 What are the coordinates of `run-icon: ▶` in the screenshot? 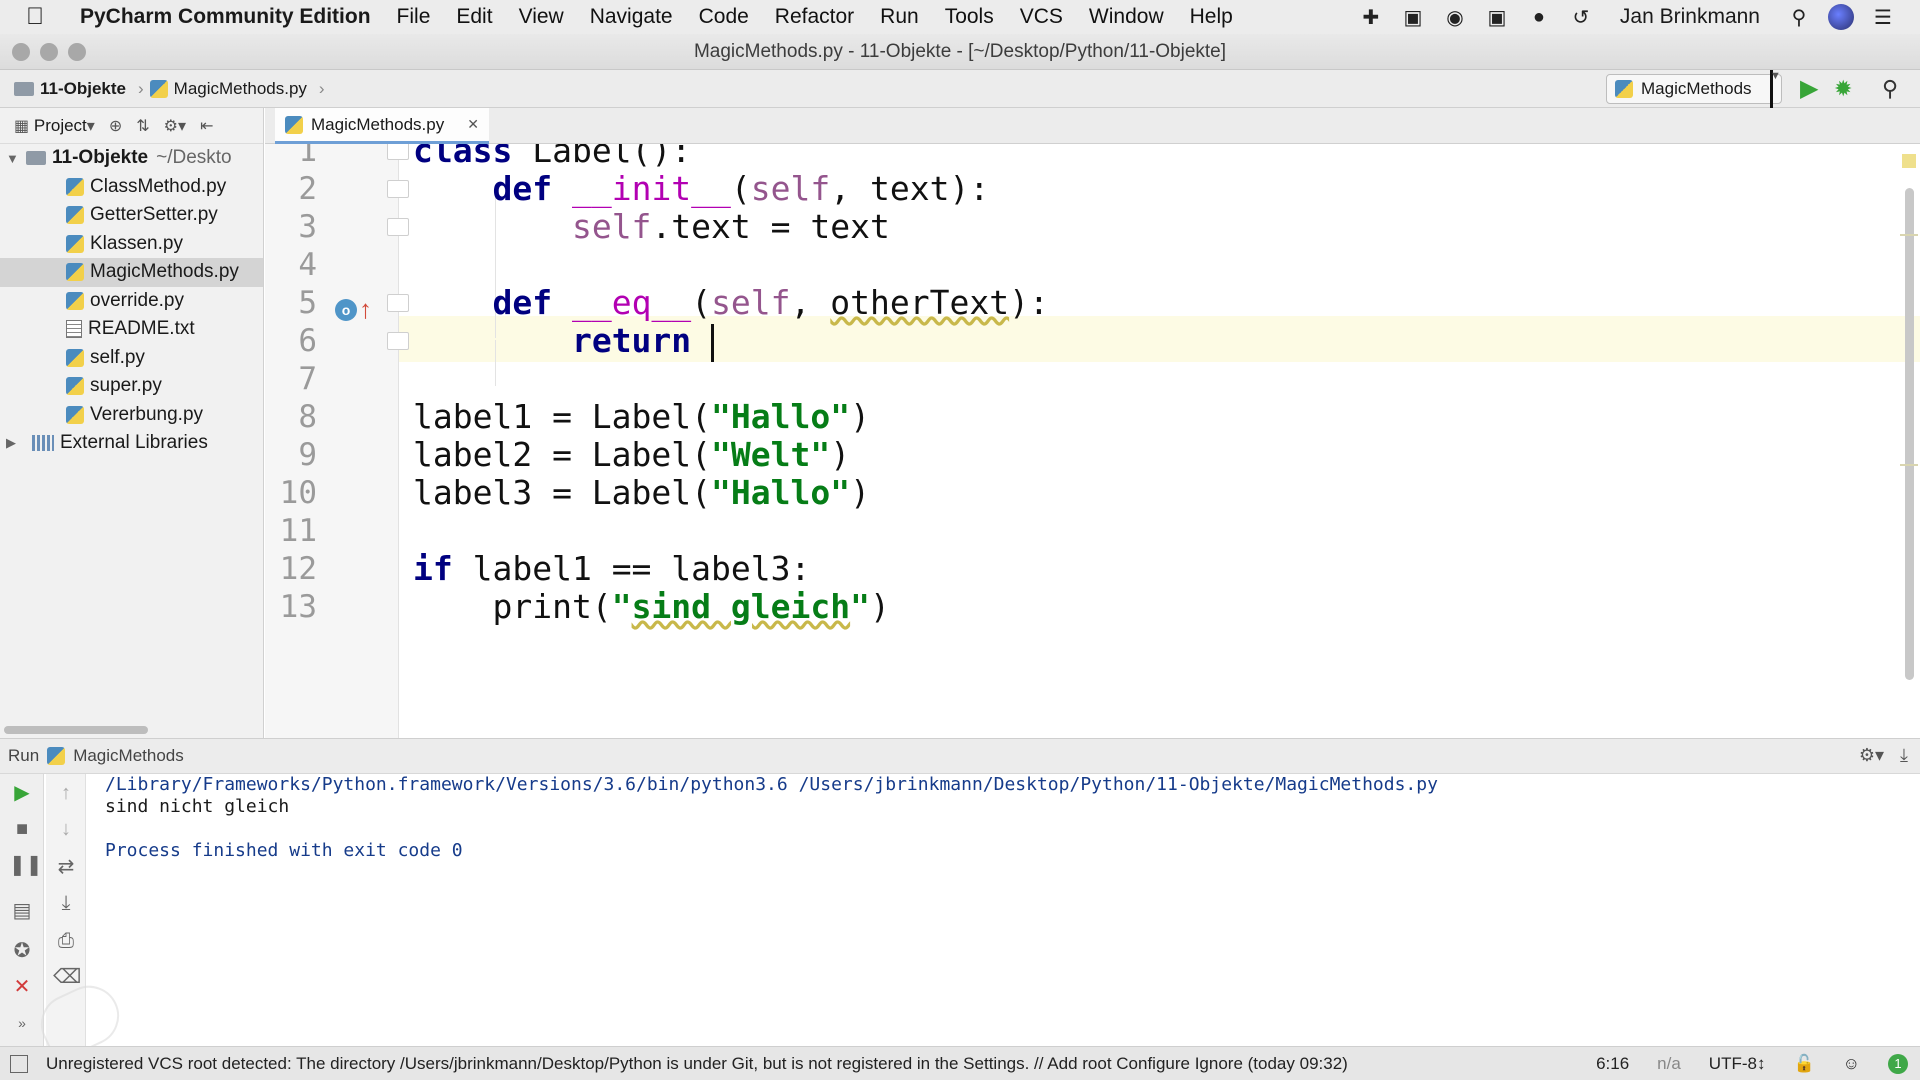 It's located at (1812, 89).